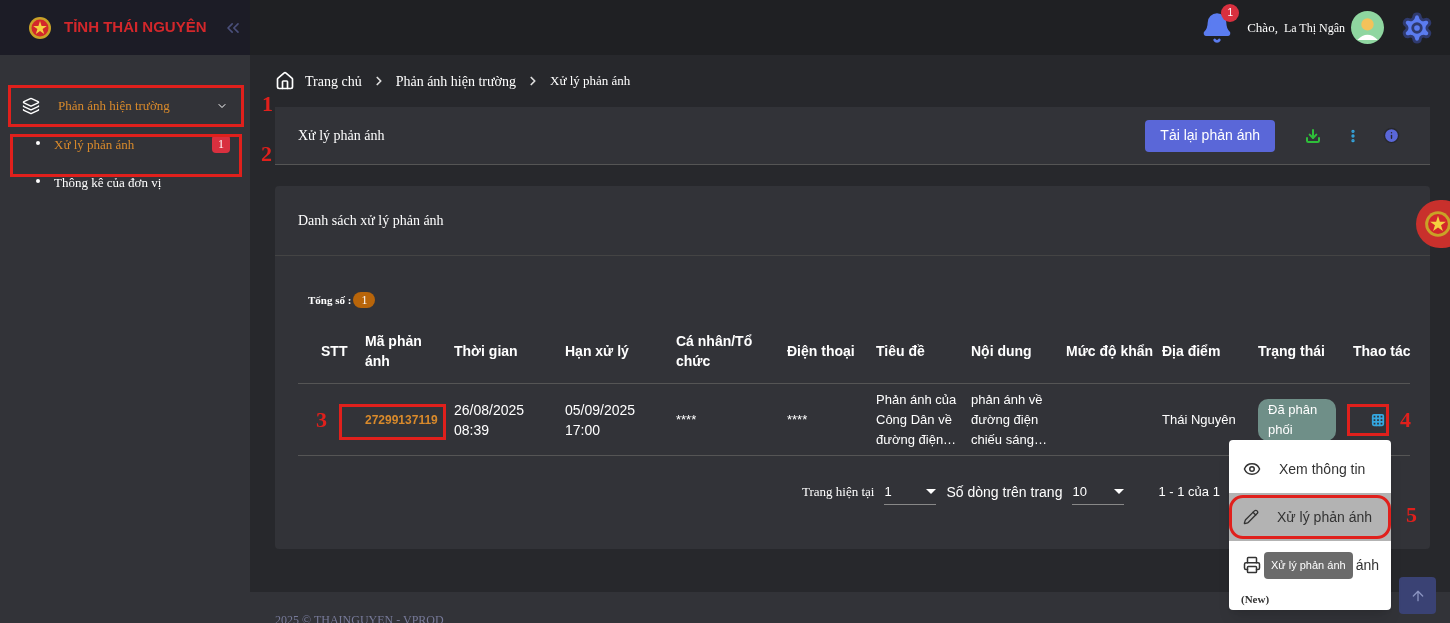 The height and width of the screenshot is (623, 1450). I want to click on notification-badge: 1, so click(1230, 12).